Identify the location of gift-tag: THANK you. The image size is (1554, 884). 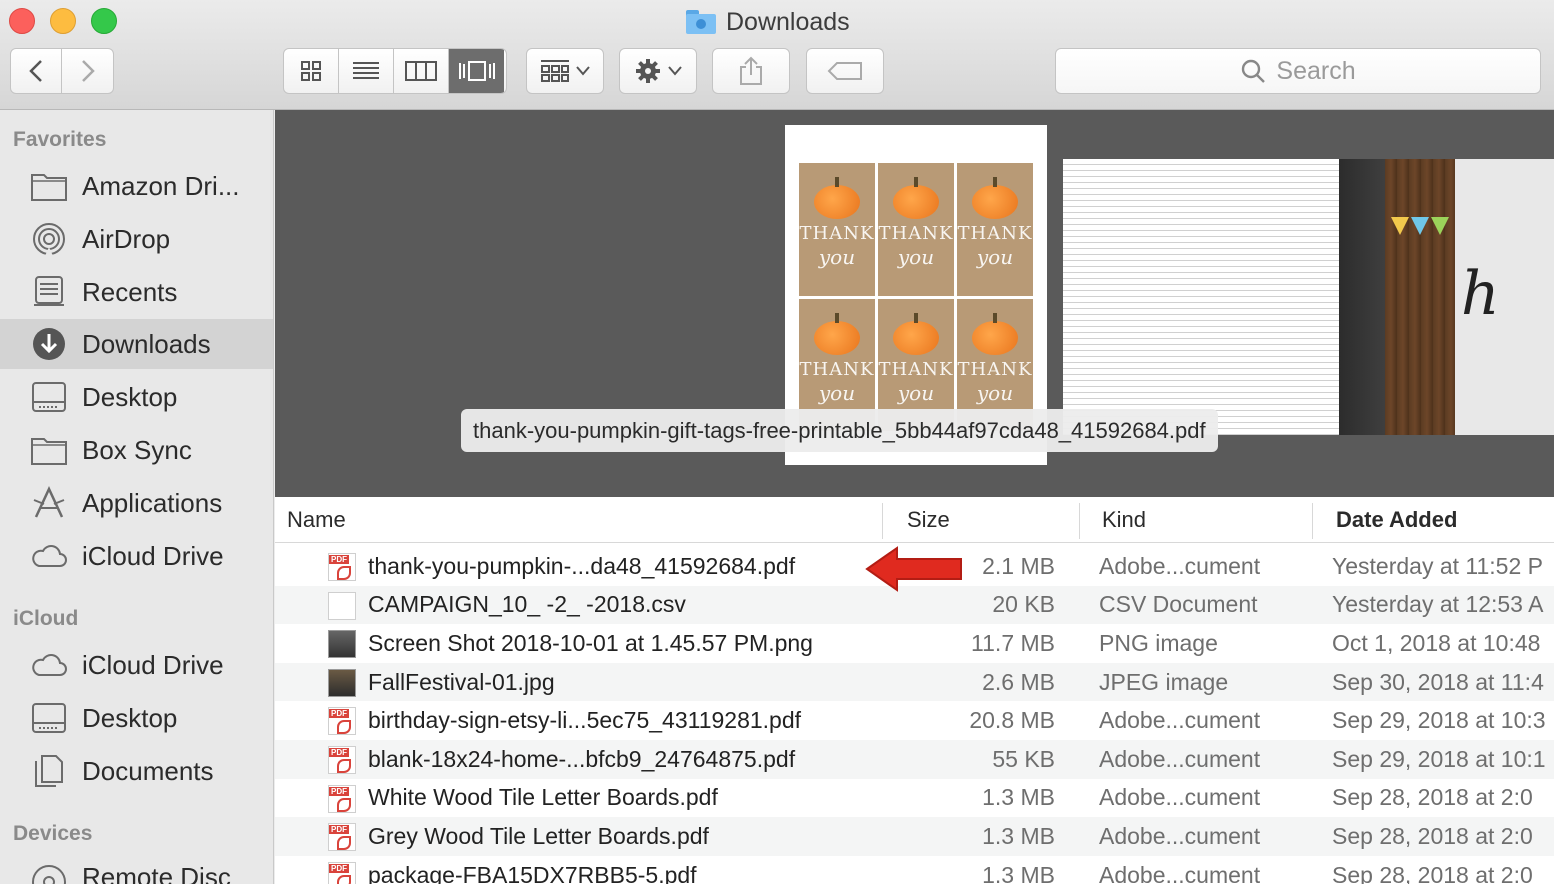
(916, 229).